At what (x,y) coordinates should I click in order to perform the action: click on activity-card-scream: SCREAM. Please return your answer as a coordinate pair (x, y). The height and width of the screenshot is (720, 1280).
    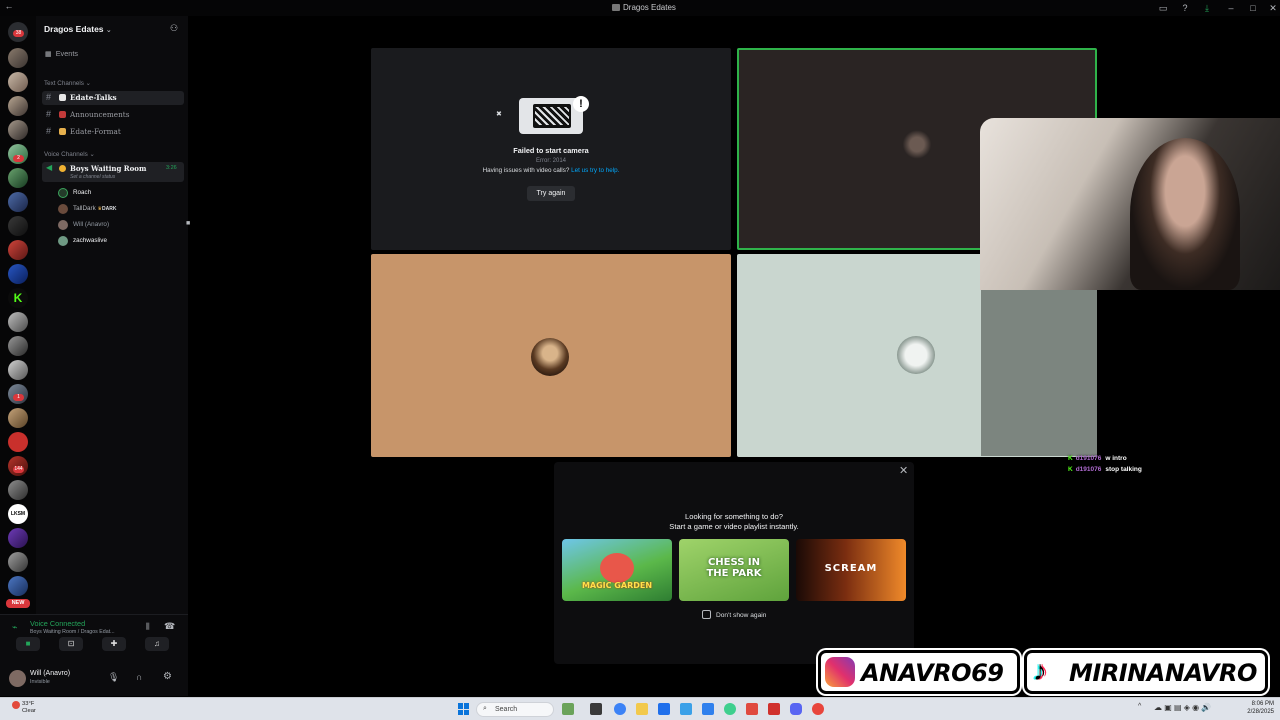
    Looking at the image, I should click on (851, 570).